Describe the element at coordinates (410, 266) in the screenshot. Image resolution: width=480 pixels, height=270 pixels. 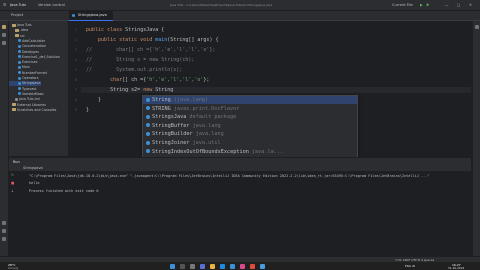
I see `language-indicator: ENG IN` at that location.